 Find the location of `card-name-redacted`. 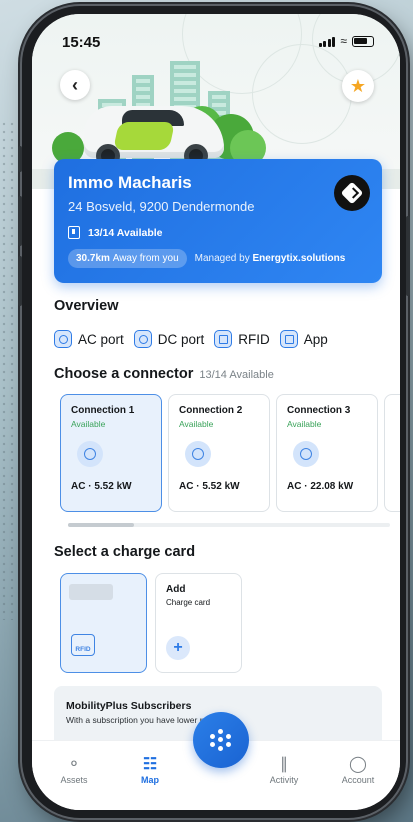

card-name-redacted is located at coordinates (91, 592).